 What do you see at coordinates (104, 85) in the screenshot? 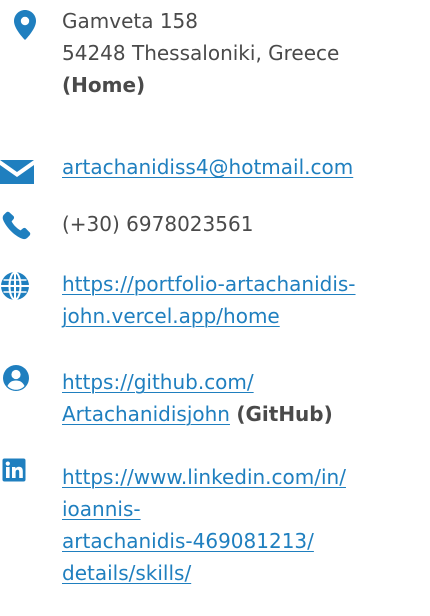
I see `address-label: (Home)` at bounding box center [104, 85].